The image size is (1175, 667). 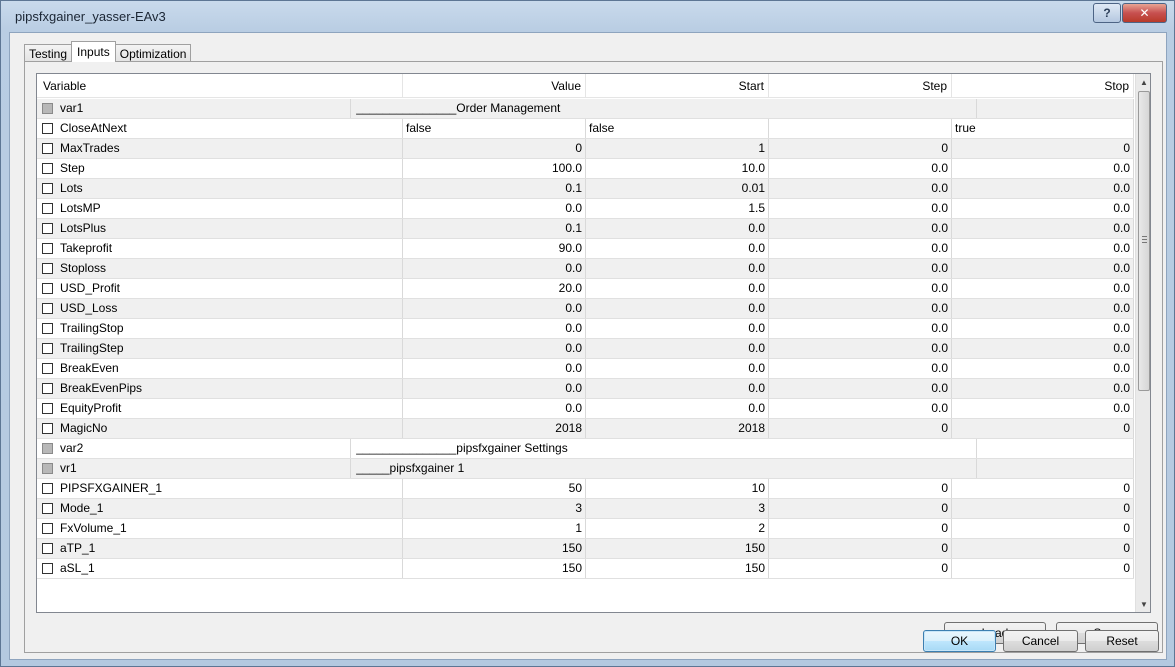 I want to click on reset-button: Reset, so click(x=1122, y=641).